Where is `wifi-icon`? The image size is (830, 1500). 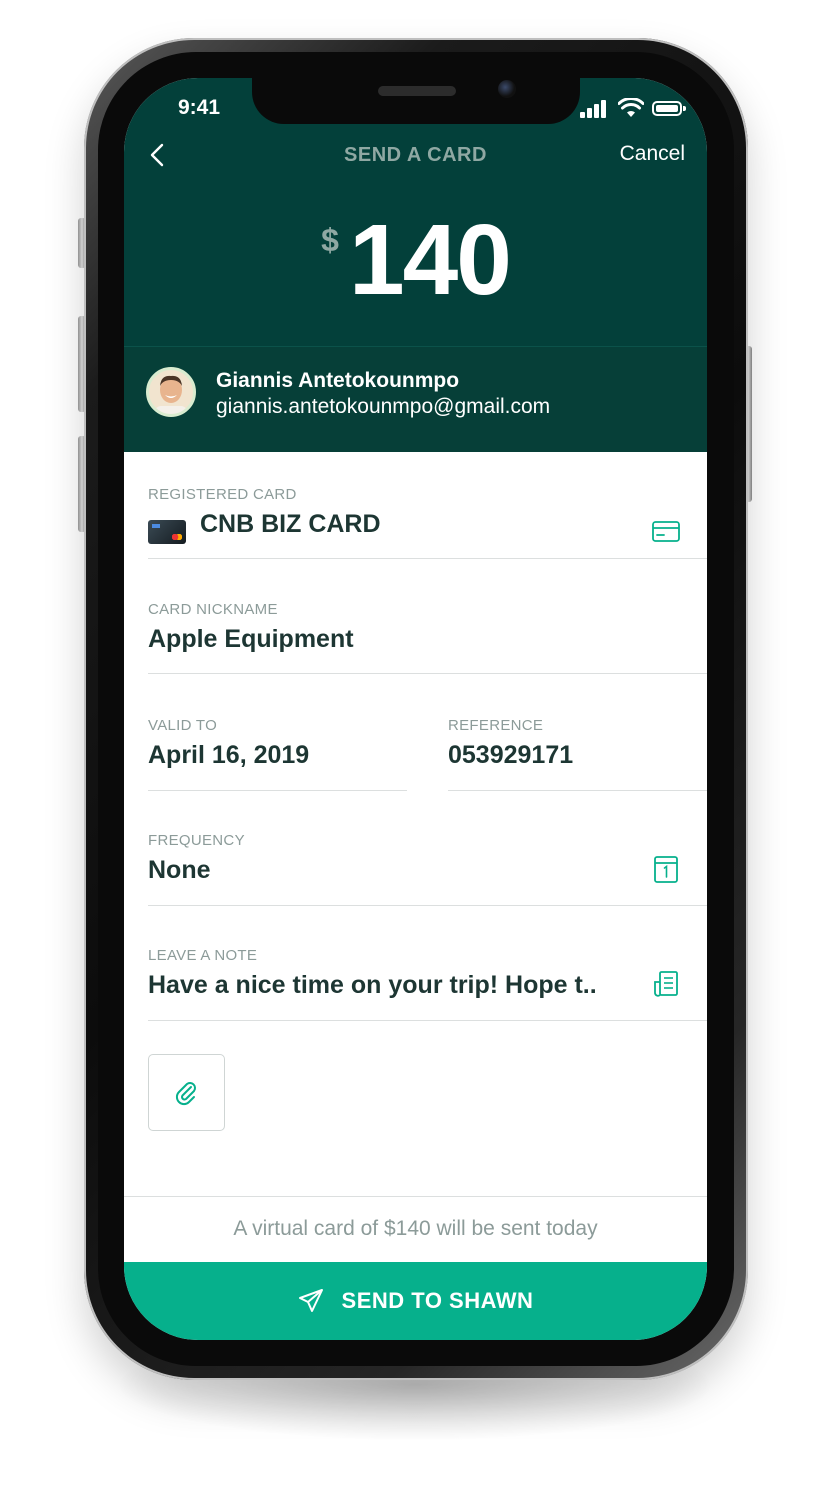 wifi-icon is located at coordinates (631, 107).